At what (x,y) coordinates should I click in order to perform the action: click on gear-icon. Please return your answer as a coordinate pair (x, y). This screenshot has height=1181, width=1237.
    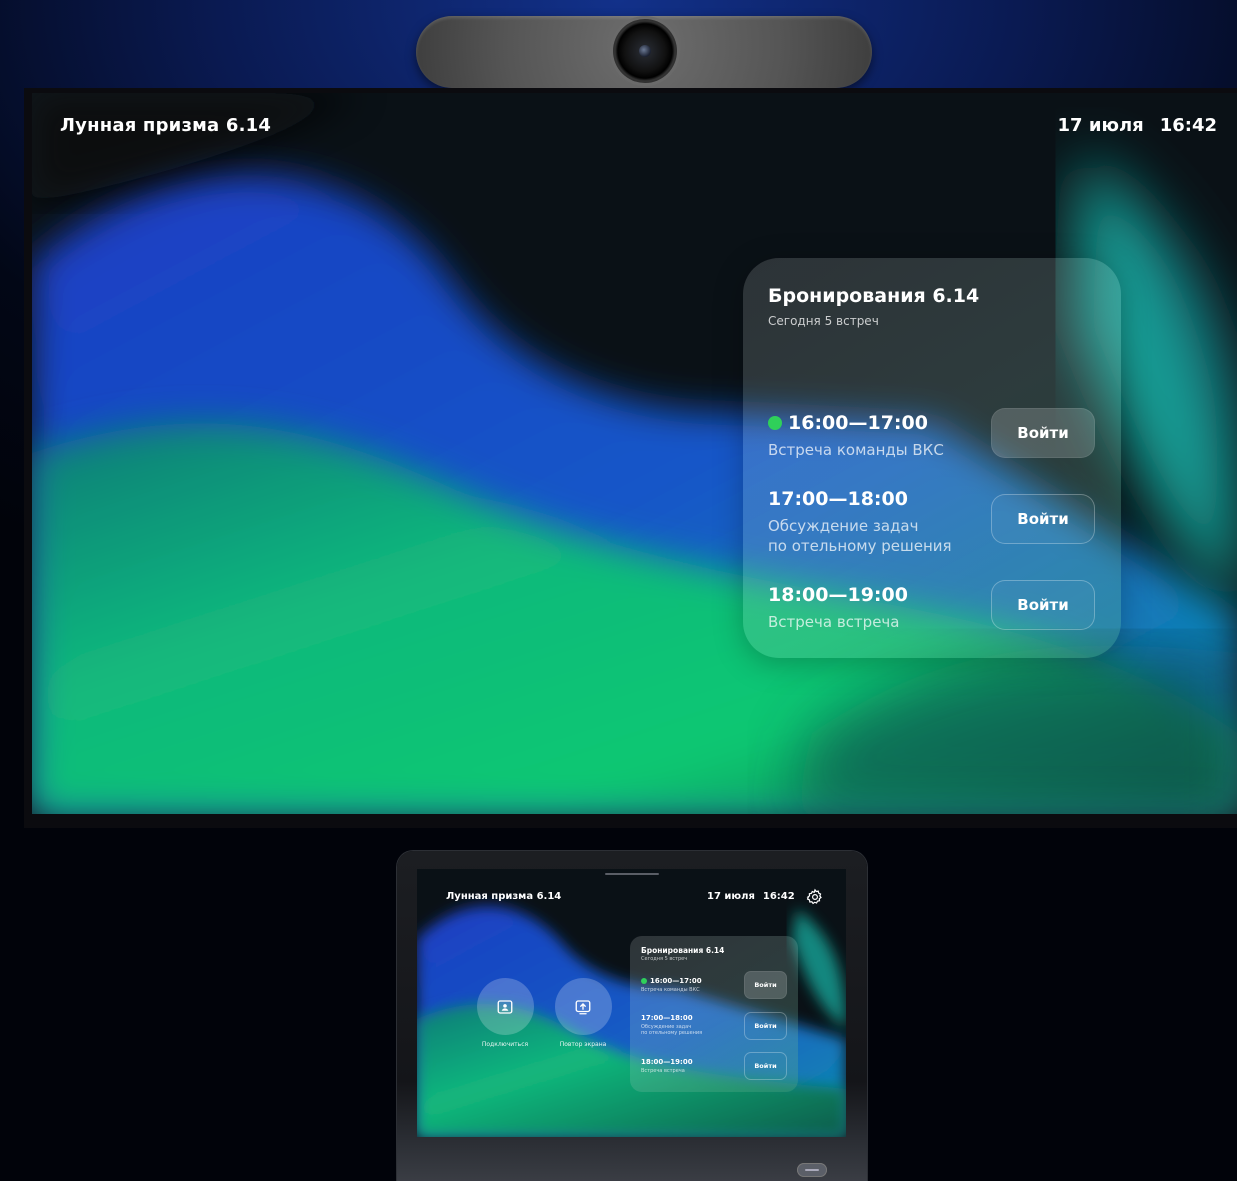
    Looking at the image, I should click on (815, 897).